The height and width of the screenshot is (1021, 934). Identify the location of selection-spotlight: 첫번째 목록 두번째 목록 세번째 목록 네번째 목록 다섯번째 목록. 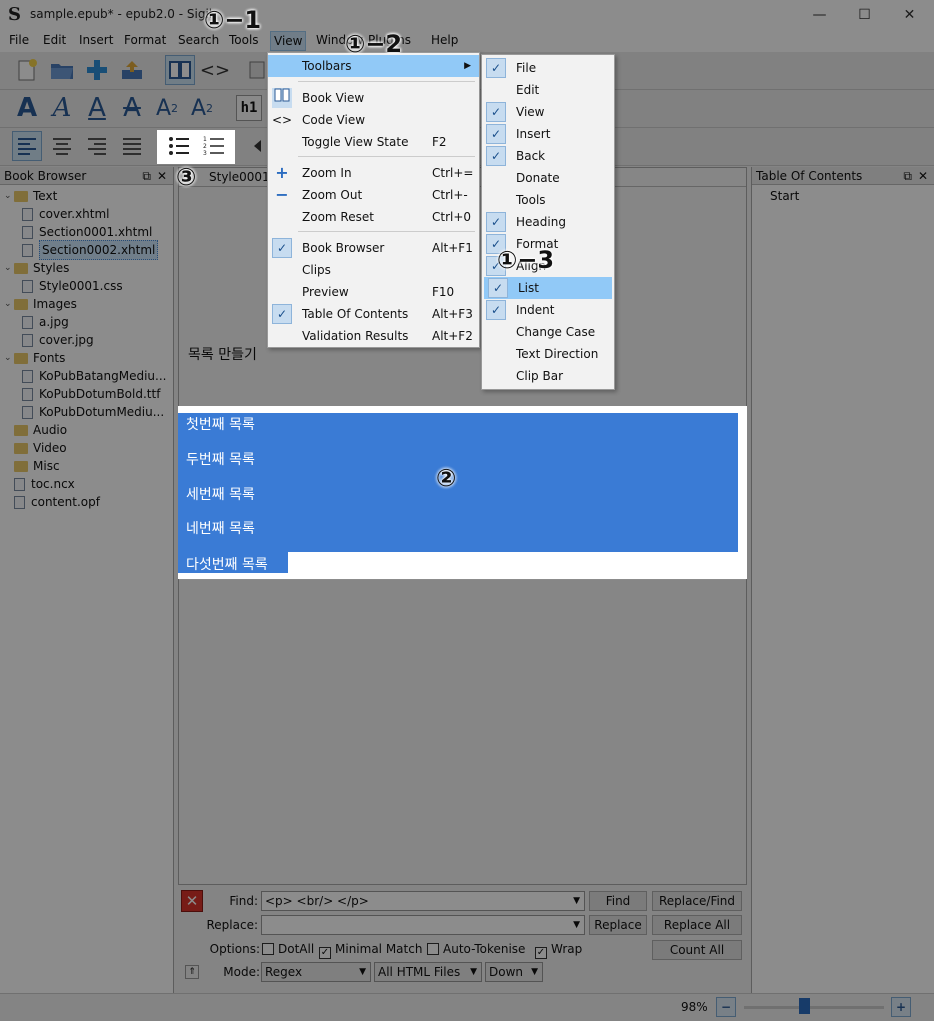
(462, 492).